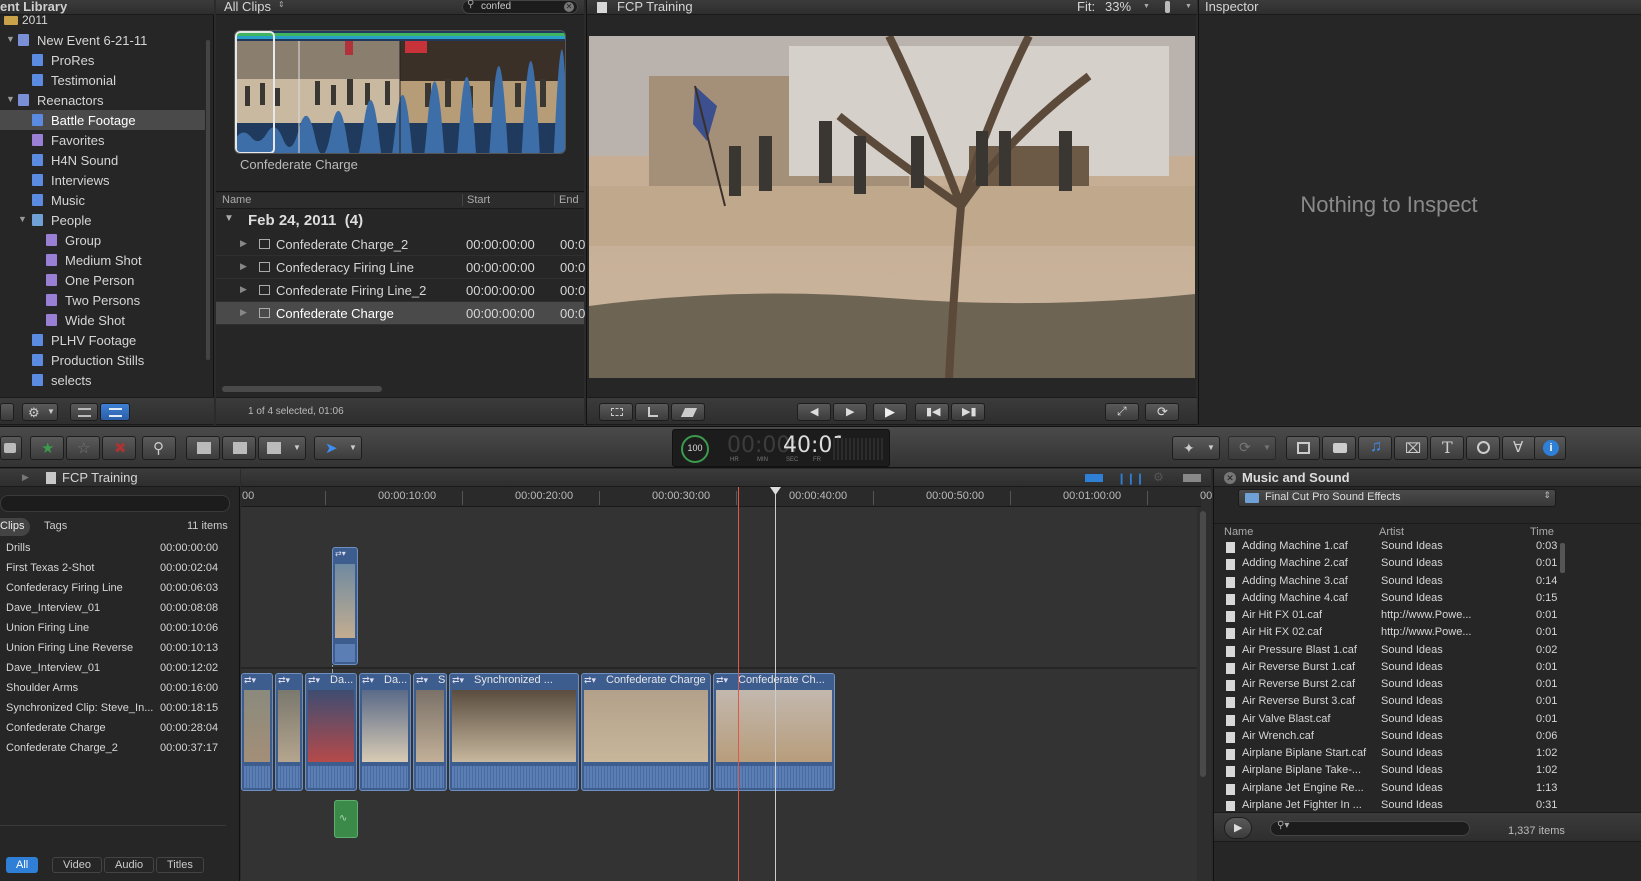  What do you see at coordinates (113, 609) in the screenshot?
I see `index-clip-row: Dave_Interview_01 00:00:08:08` at bounding box center [113, 609].